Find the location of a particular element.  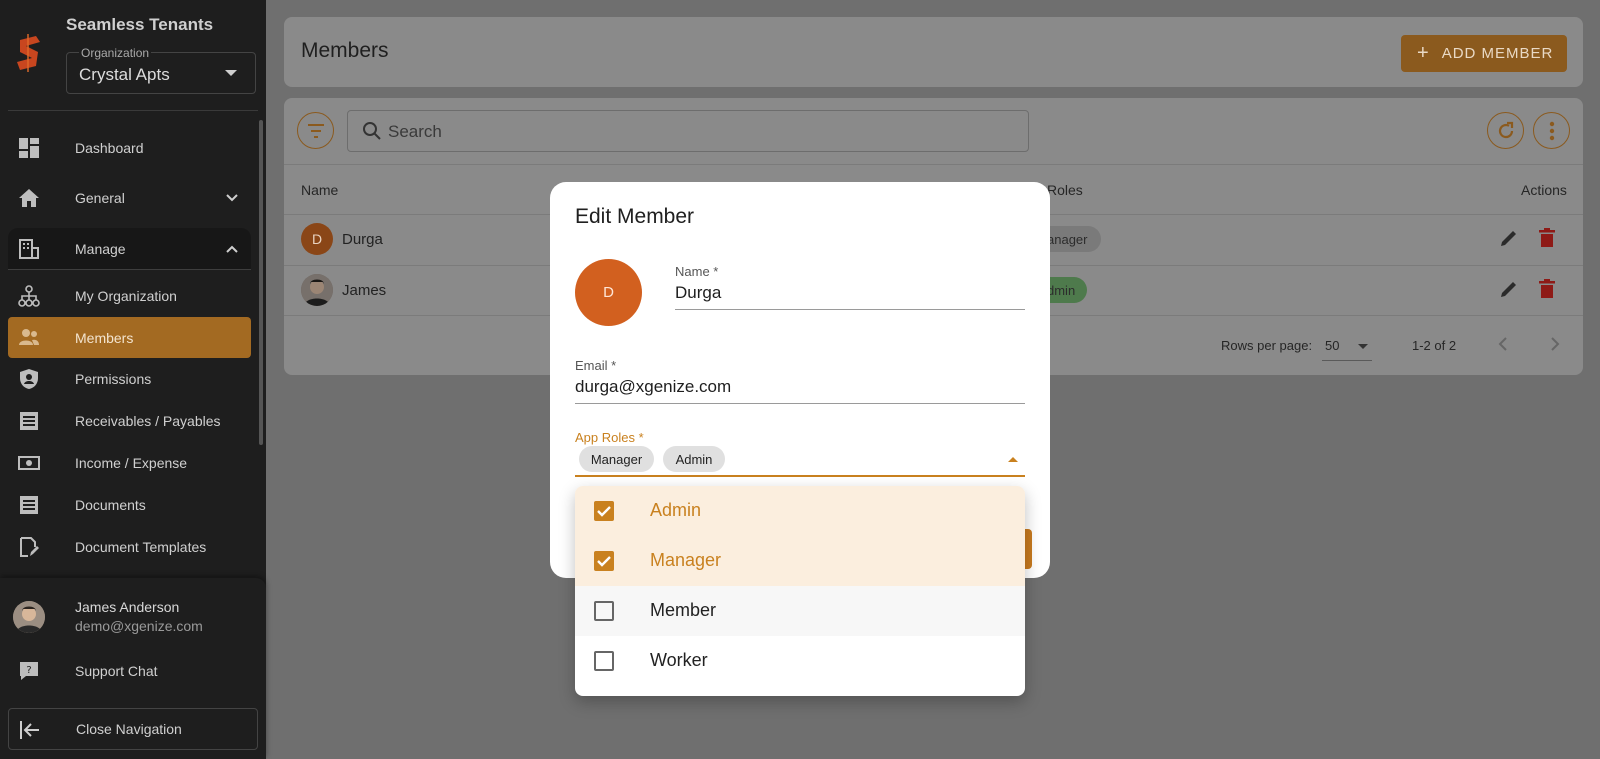

page-title: Members is located at coordinates (345, 50).